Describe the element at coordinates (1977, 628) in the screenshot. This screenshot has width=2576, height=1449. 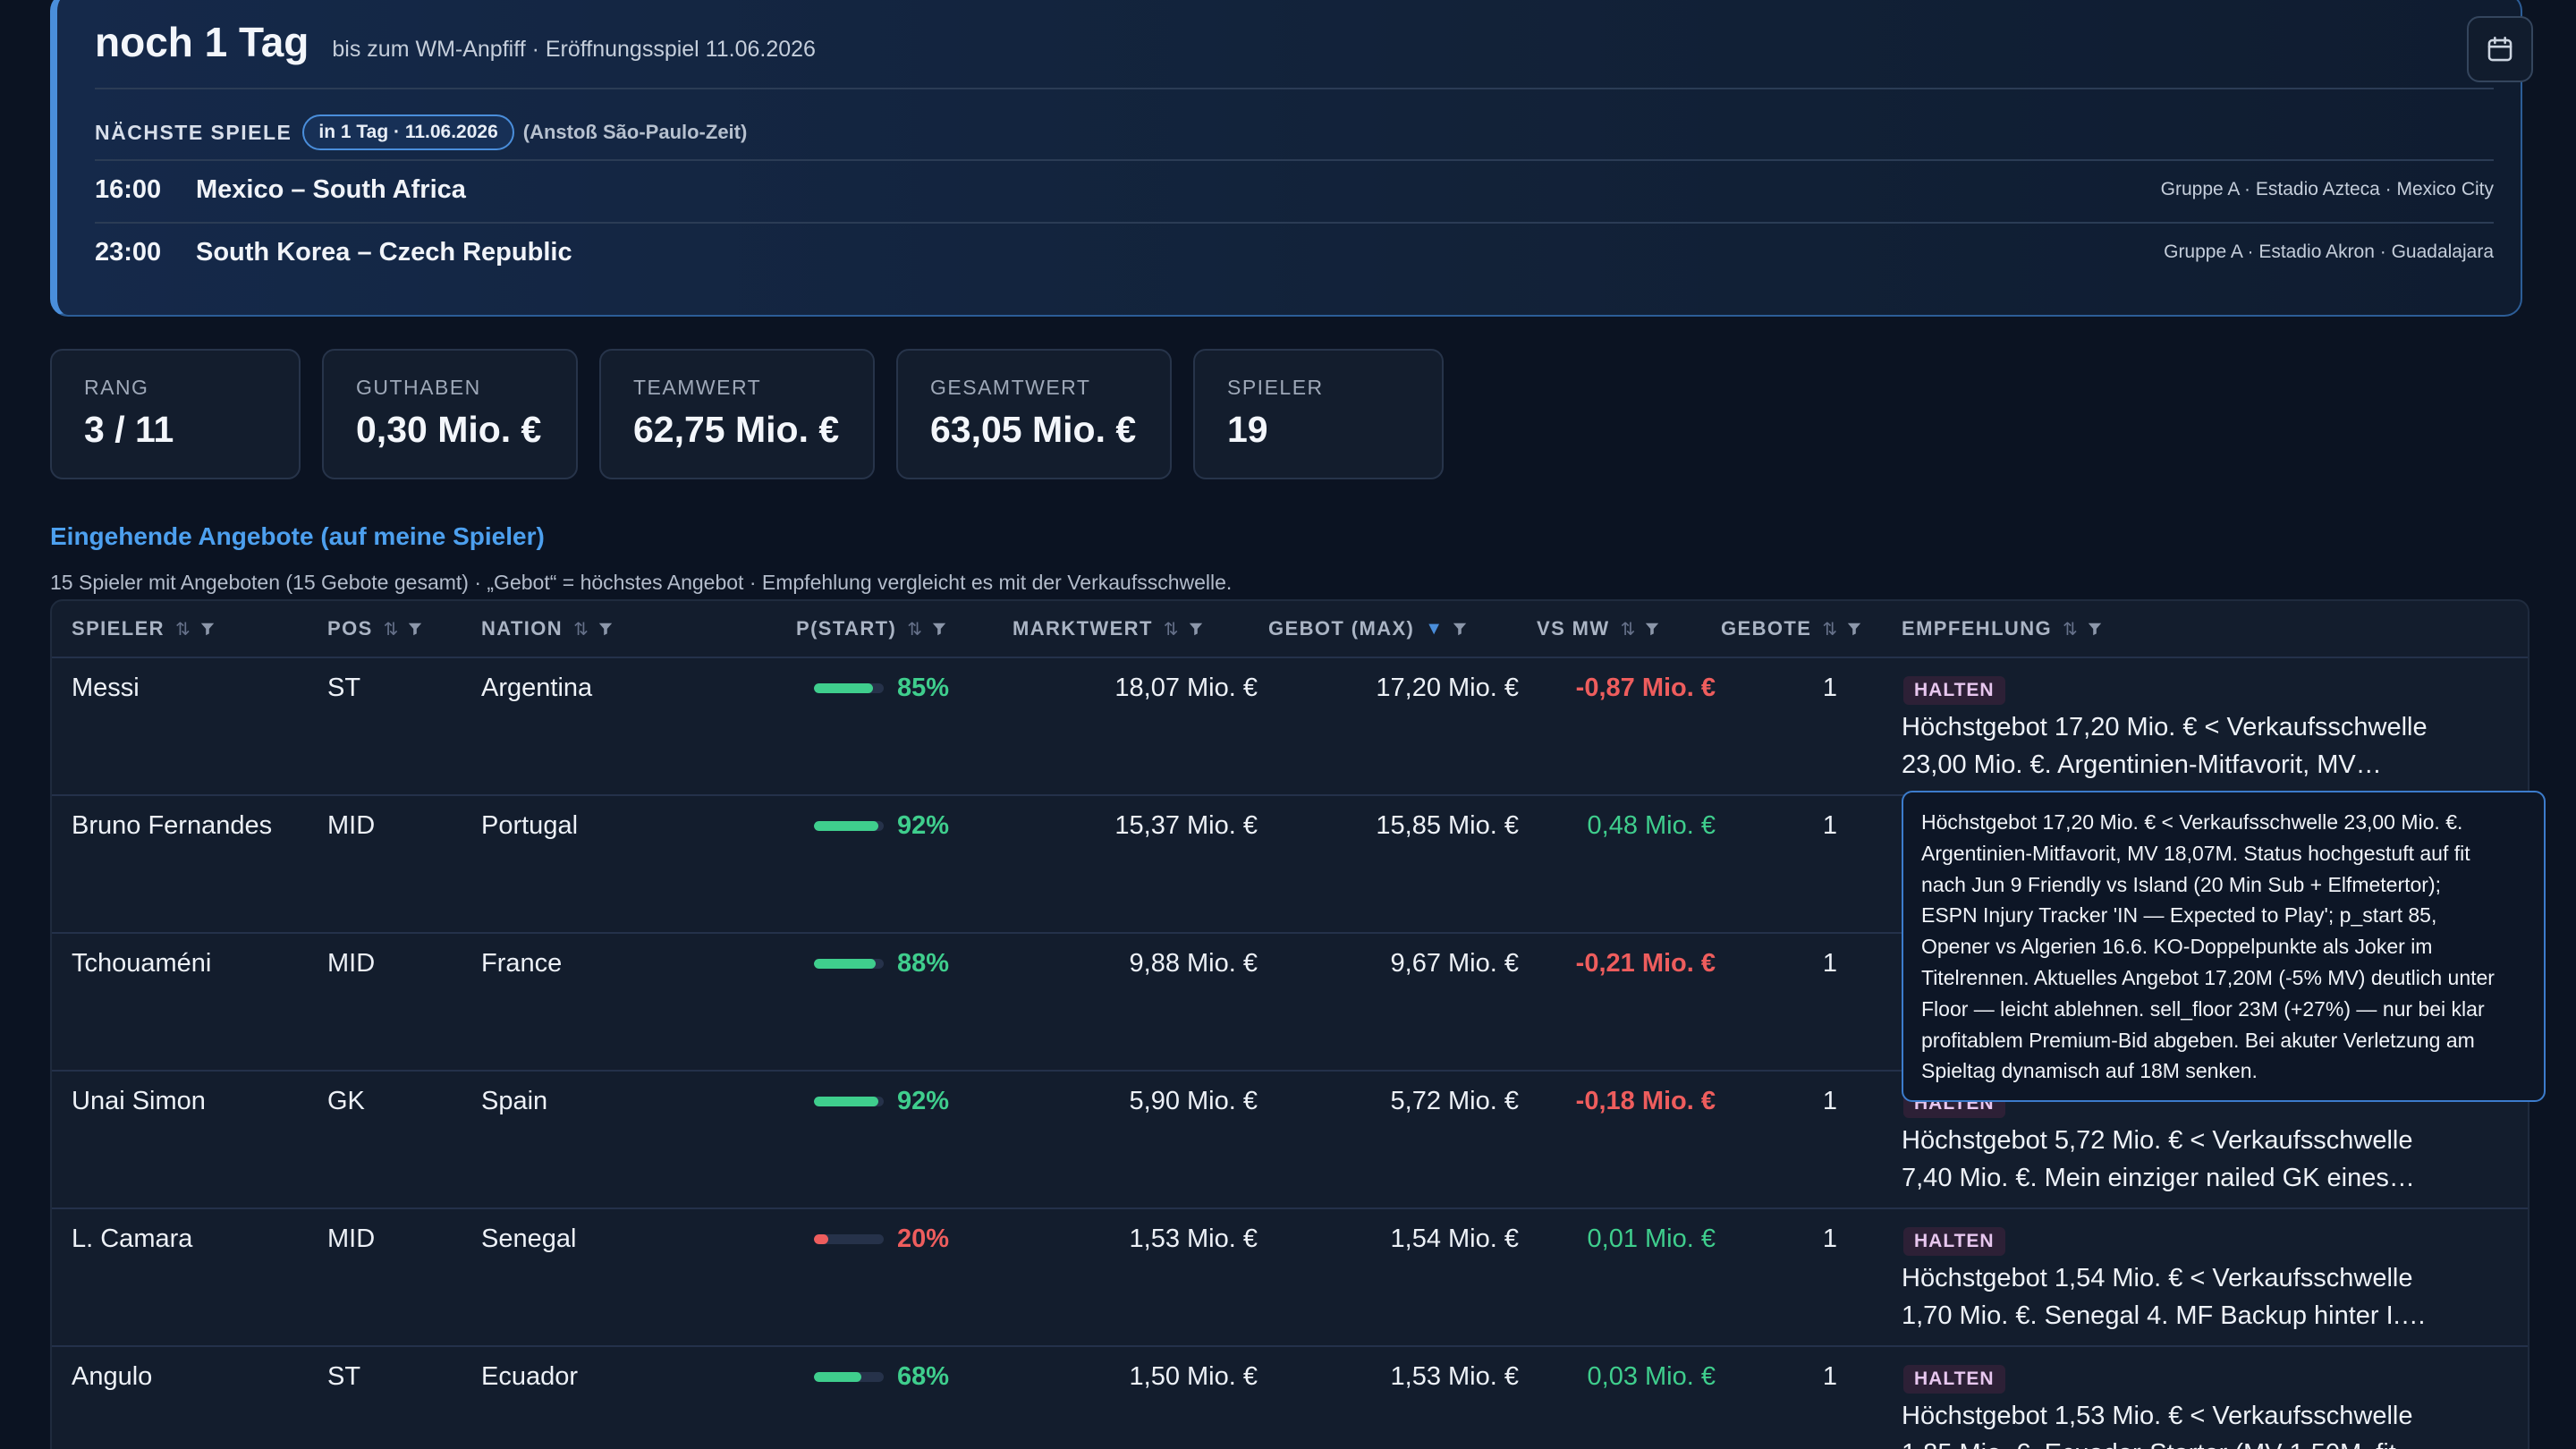
I see `column-label: EMPFEHLUNG` at that location.